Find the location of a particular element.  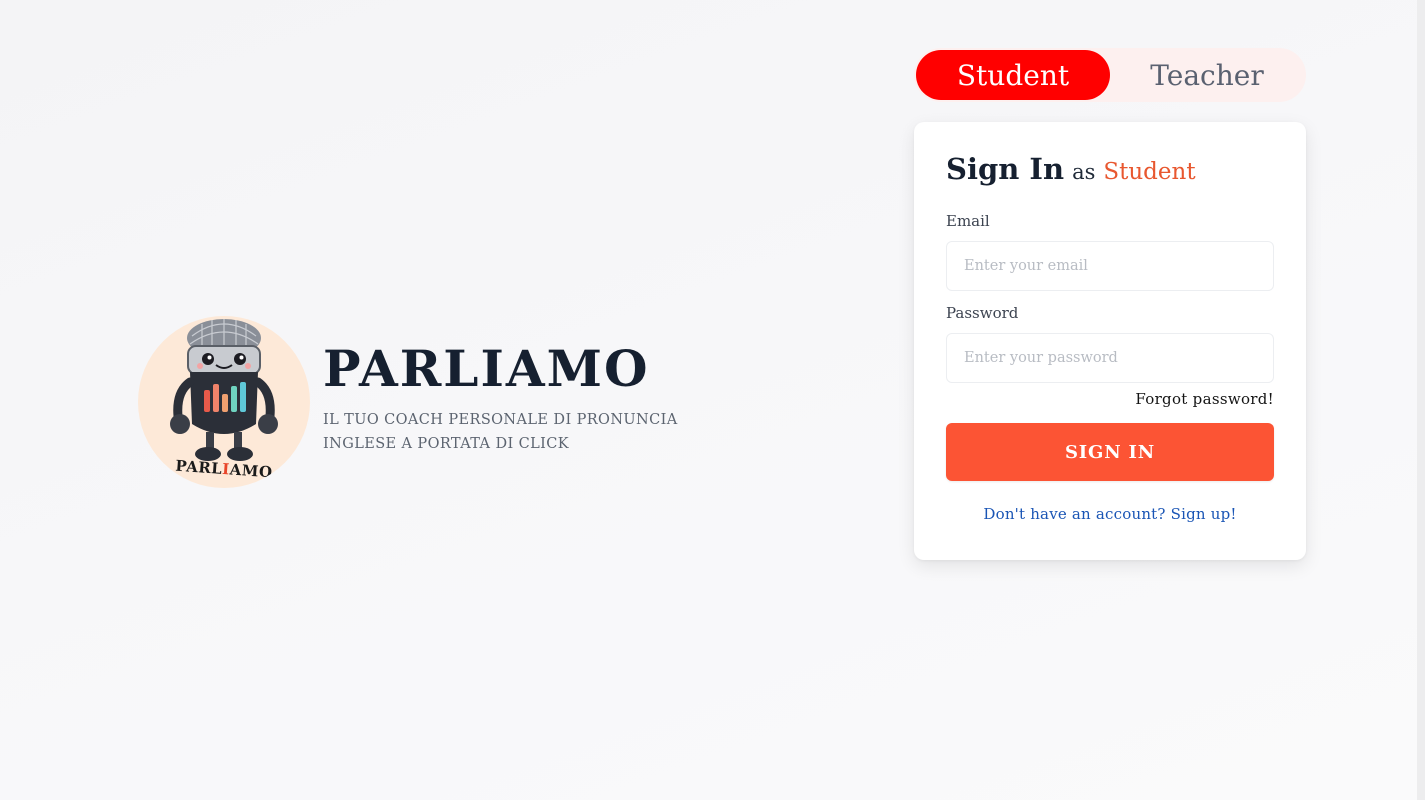

sign-in-button: SIGN IN is located at coordinates (1110, 452).